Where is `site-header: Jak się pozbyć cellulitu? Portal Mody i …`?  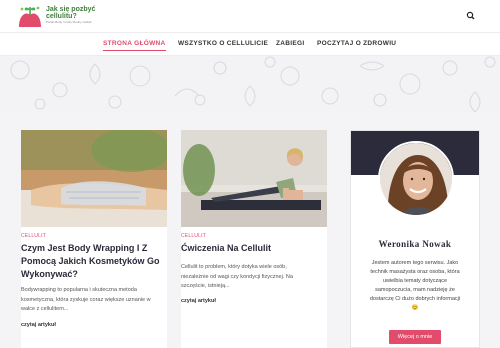 site-header: Jak się pozbyć cellulitu? Portal Mody i … is located at coordinates (250, 16).